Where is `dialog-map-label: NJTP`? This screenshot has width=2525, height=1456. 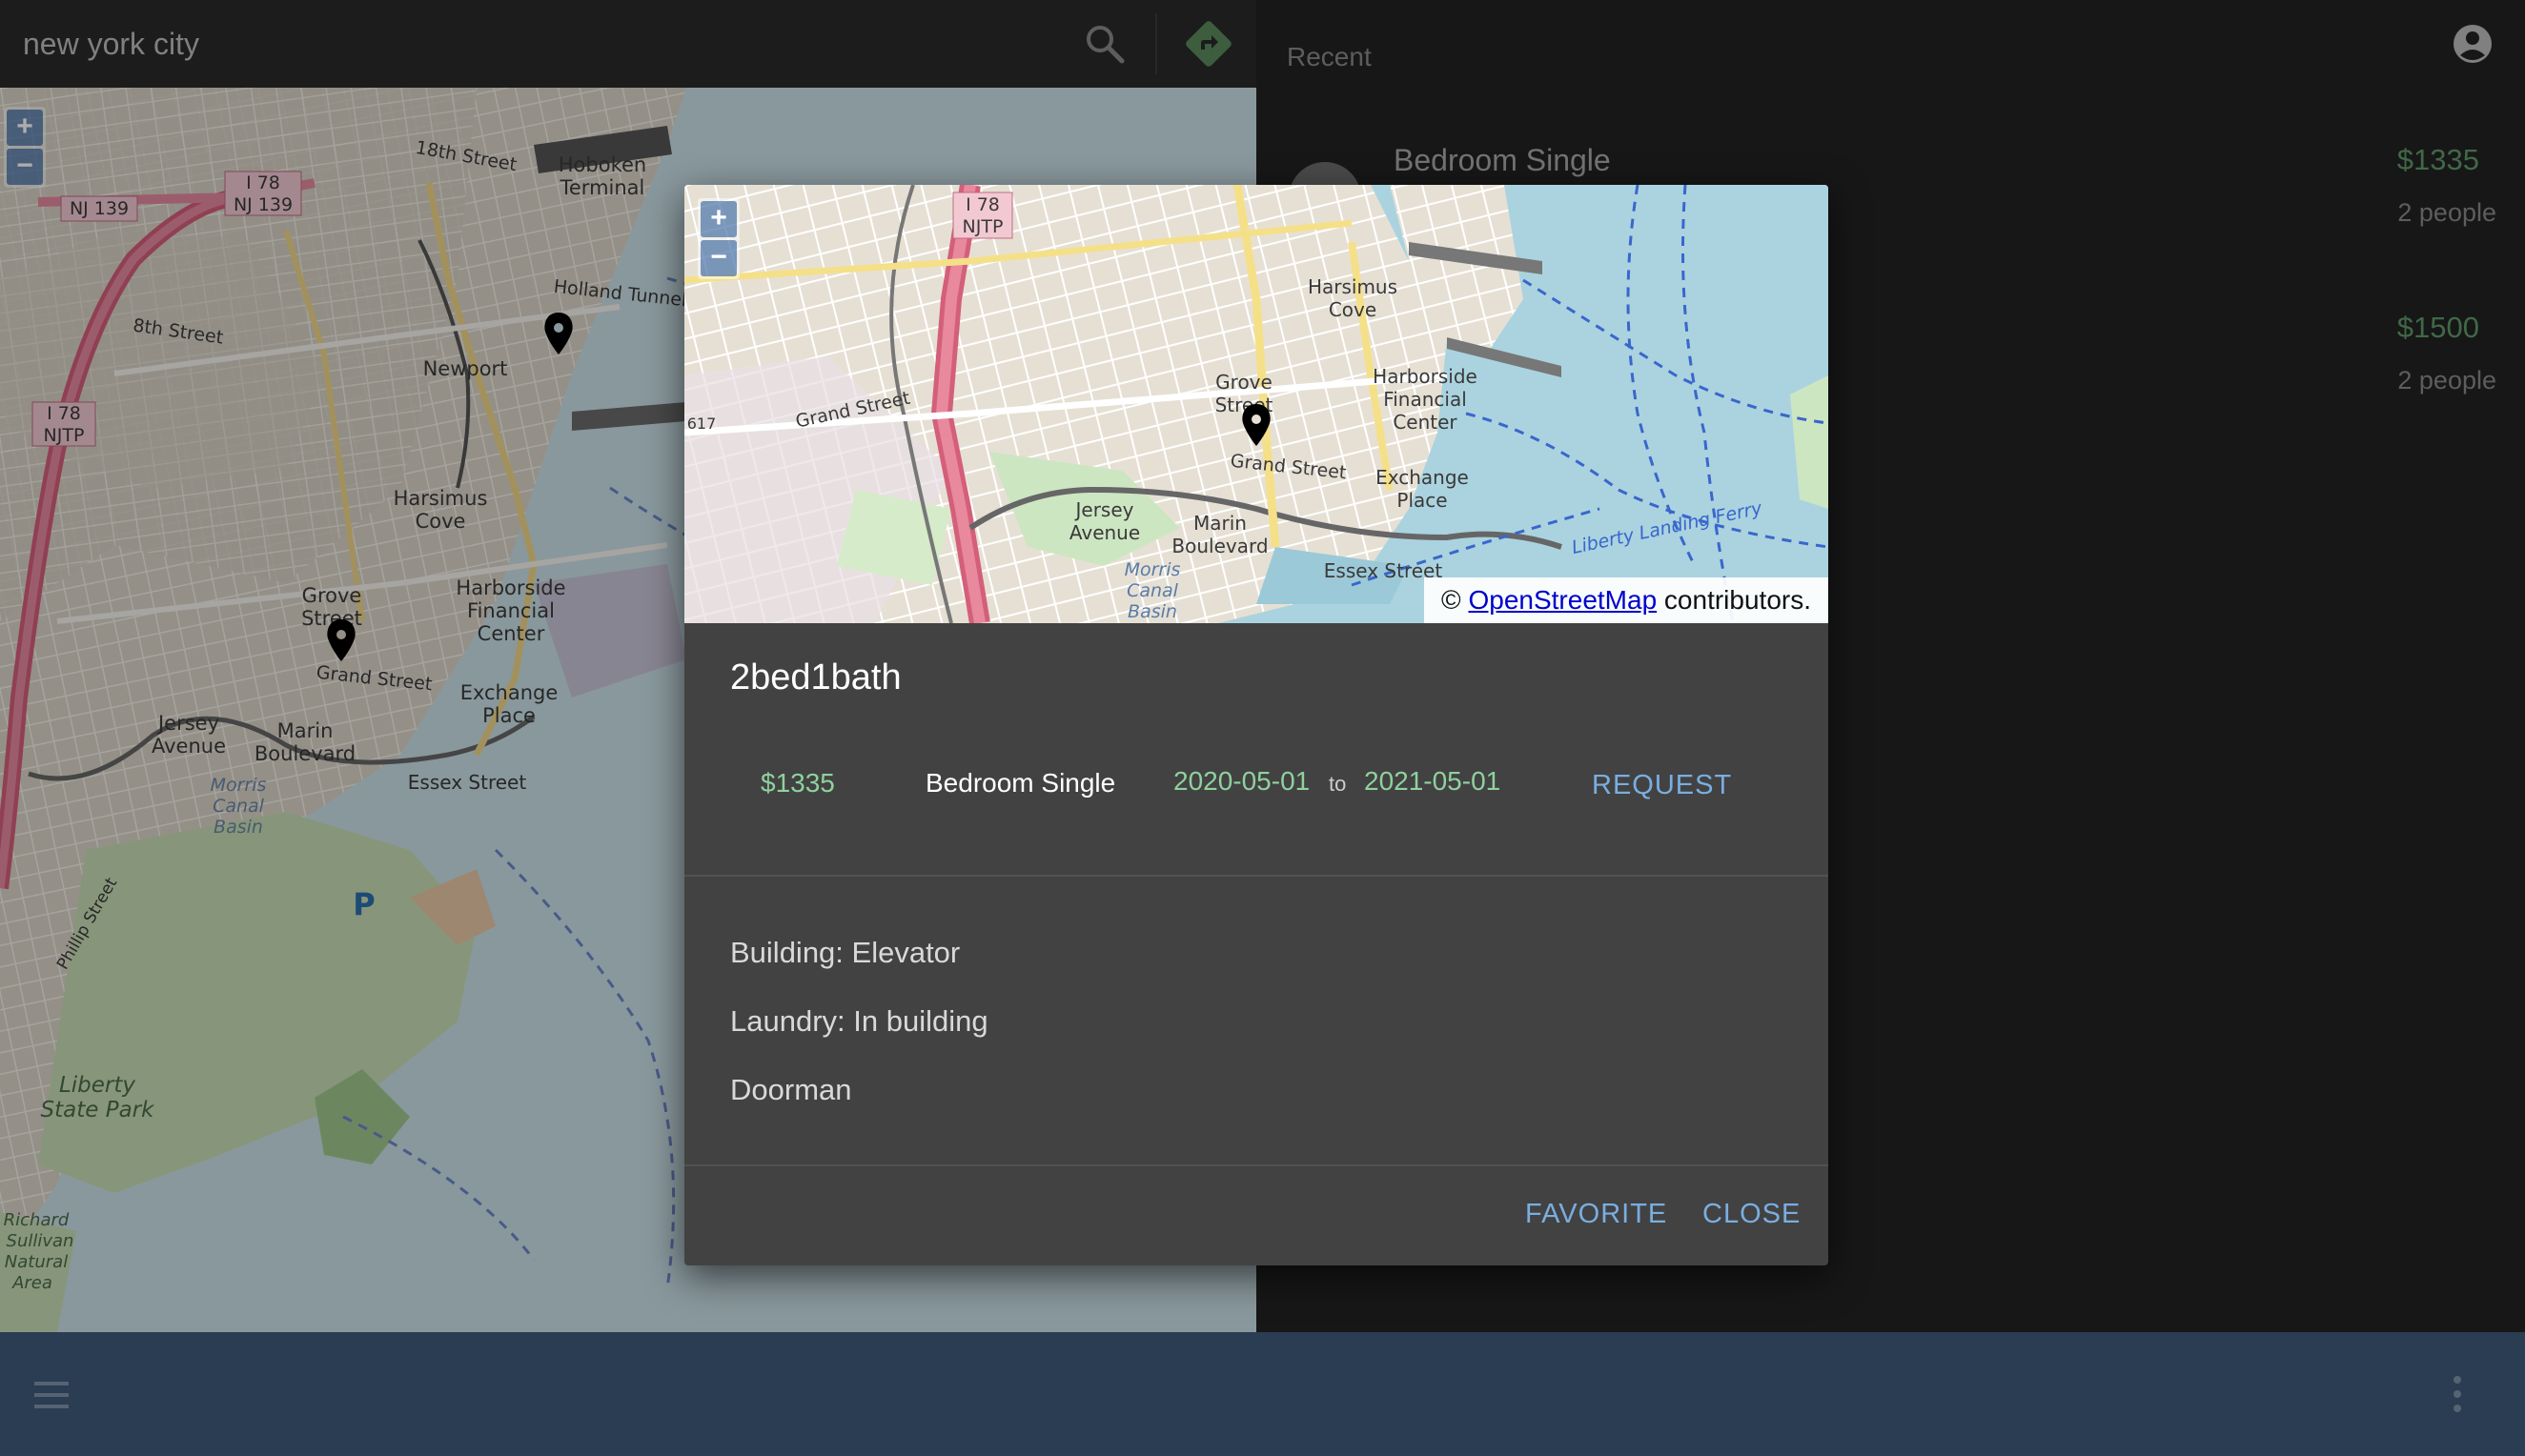 dialog-map-label: NJTP is located at coordinates (984, 226).